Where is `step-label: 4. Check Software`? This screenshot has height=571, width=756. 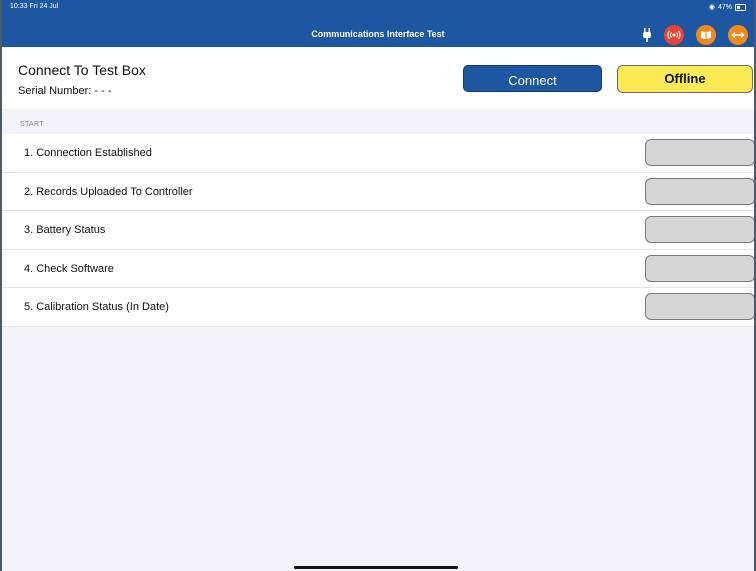
step-label: 4. Check Software is located at coordinates (69, 268).